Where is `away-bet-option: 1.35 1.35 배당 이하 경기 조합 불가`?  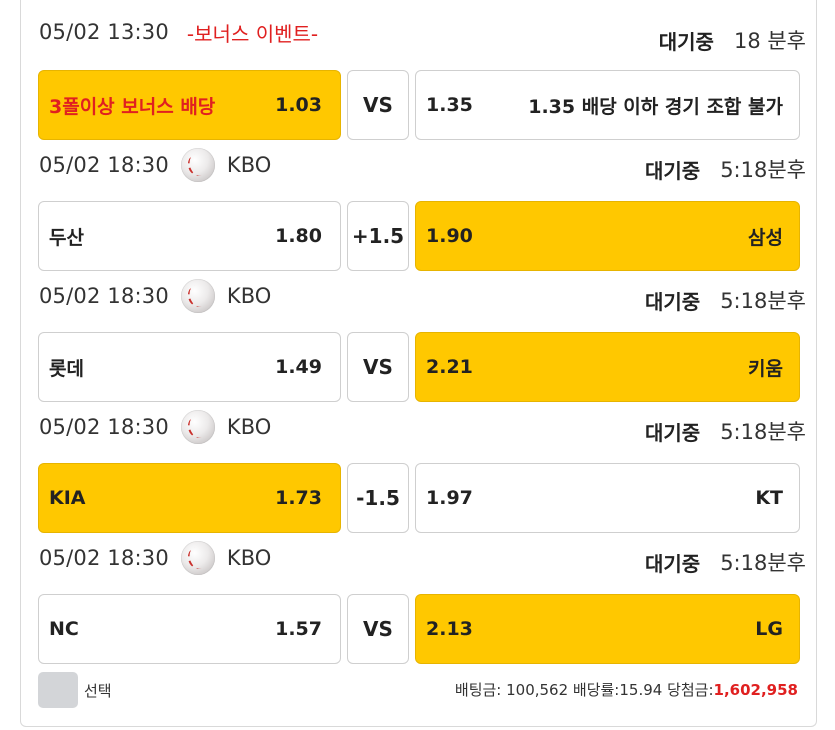
away-bet-option: 1.35 1.35 배당 이하 경기 조합 불가 is located at coordinates (607, 105).